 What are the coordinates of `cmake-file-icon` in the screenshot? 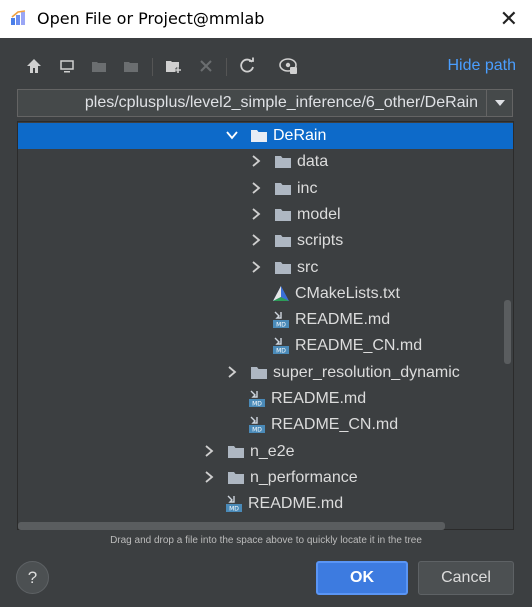 It's located at (281, 293).